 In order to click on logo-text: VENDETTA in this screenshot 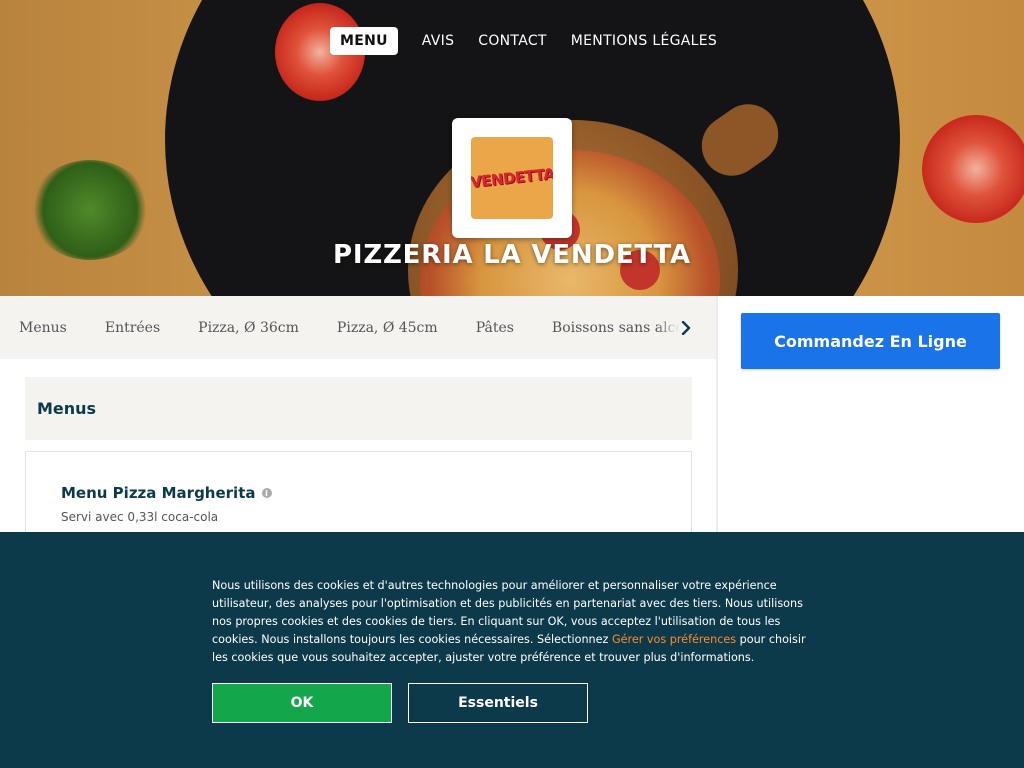, I will do `click(512, 178)`.